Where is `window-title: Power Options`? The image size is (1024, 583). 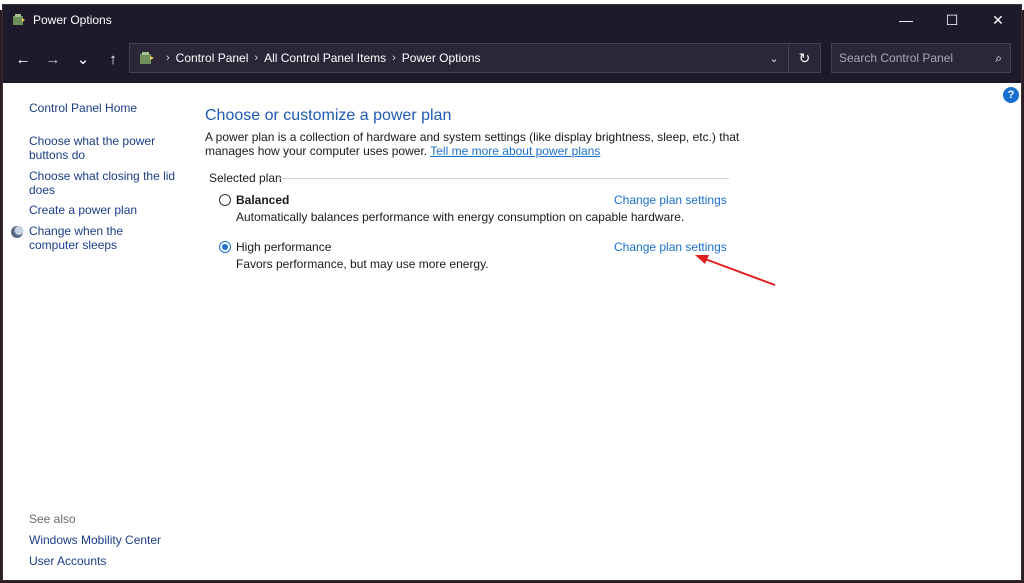
window-title: Power Options is located at coordinates (72, 20).